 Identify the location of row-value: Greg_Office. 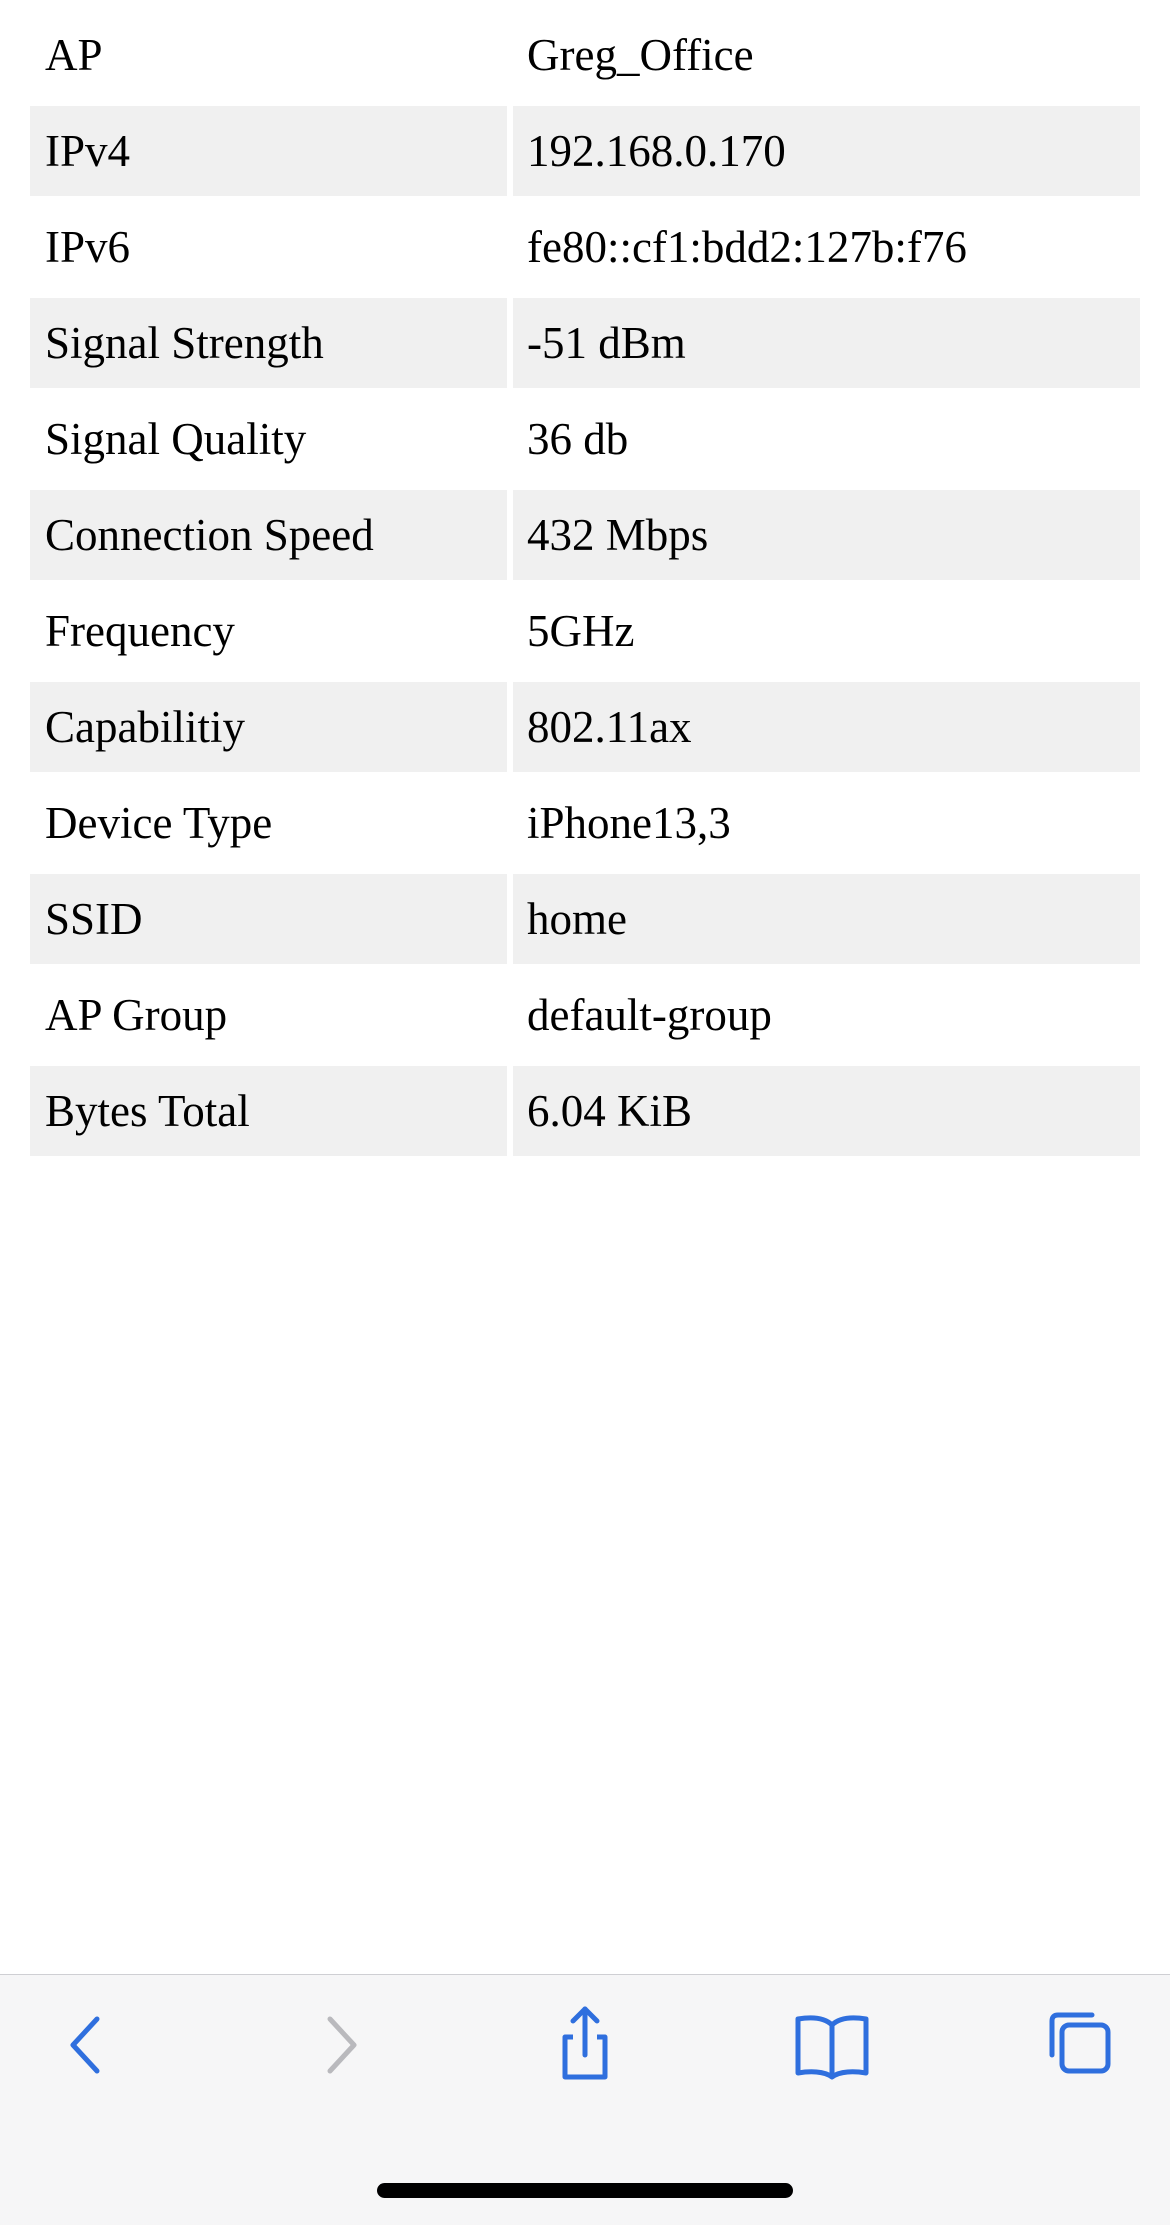
(640, 55).